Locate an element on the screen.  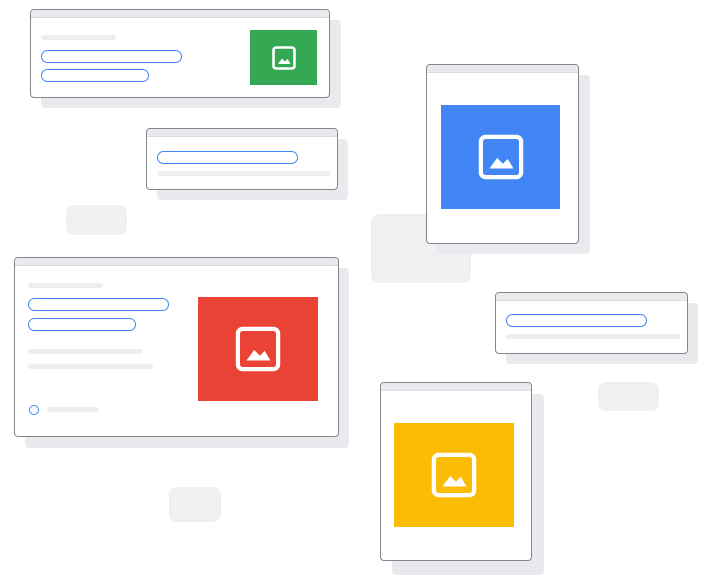
card-small-right is located at coordinates (591, 323).